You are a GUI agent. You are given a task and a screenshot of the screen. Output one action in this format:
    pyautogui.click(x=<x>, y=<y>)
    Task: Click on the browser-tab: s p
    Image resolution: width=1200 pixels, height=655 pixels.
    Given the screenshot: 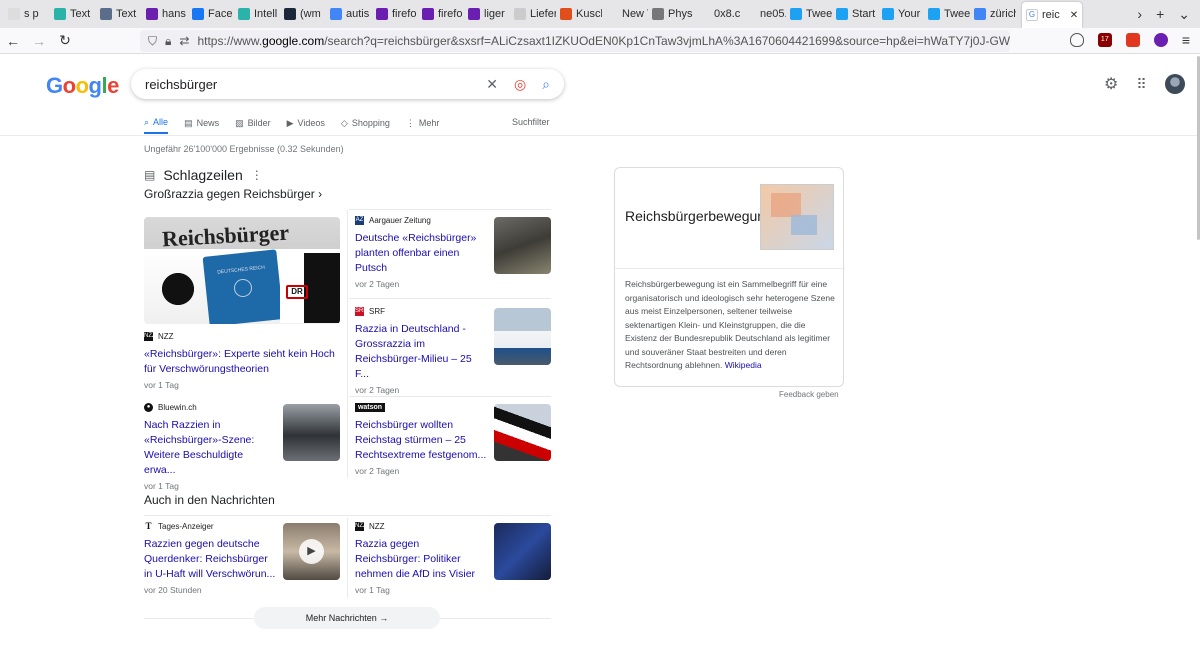 What is the action you would take?
    pyautogui.click(x=27, y=14)
    